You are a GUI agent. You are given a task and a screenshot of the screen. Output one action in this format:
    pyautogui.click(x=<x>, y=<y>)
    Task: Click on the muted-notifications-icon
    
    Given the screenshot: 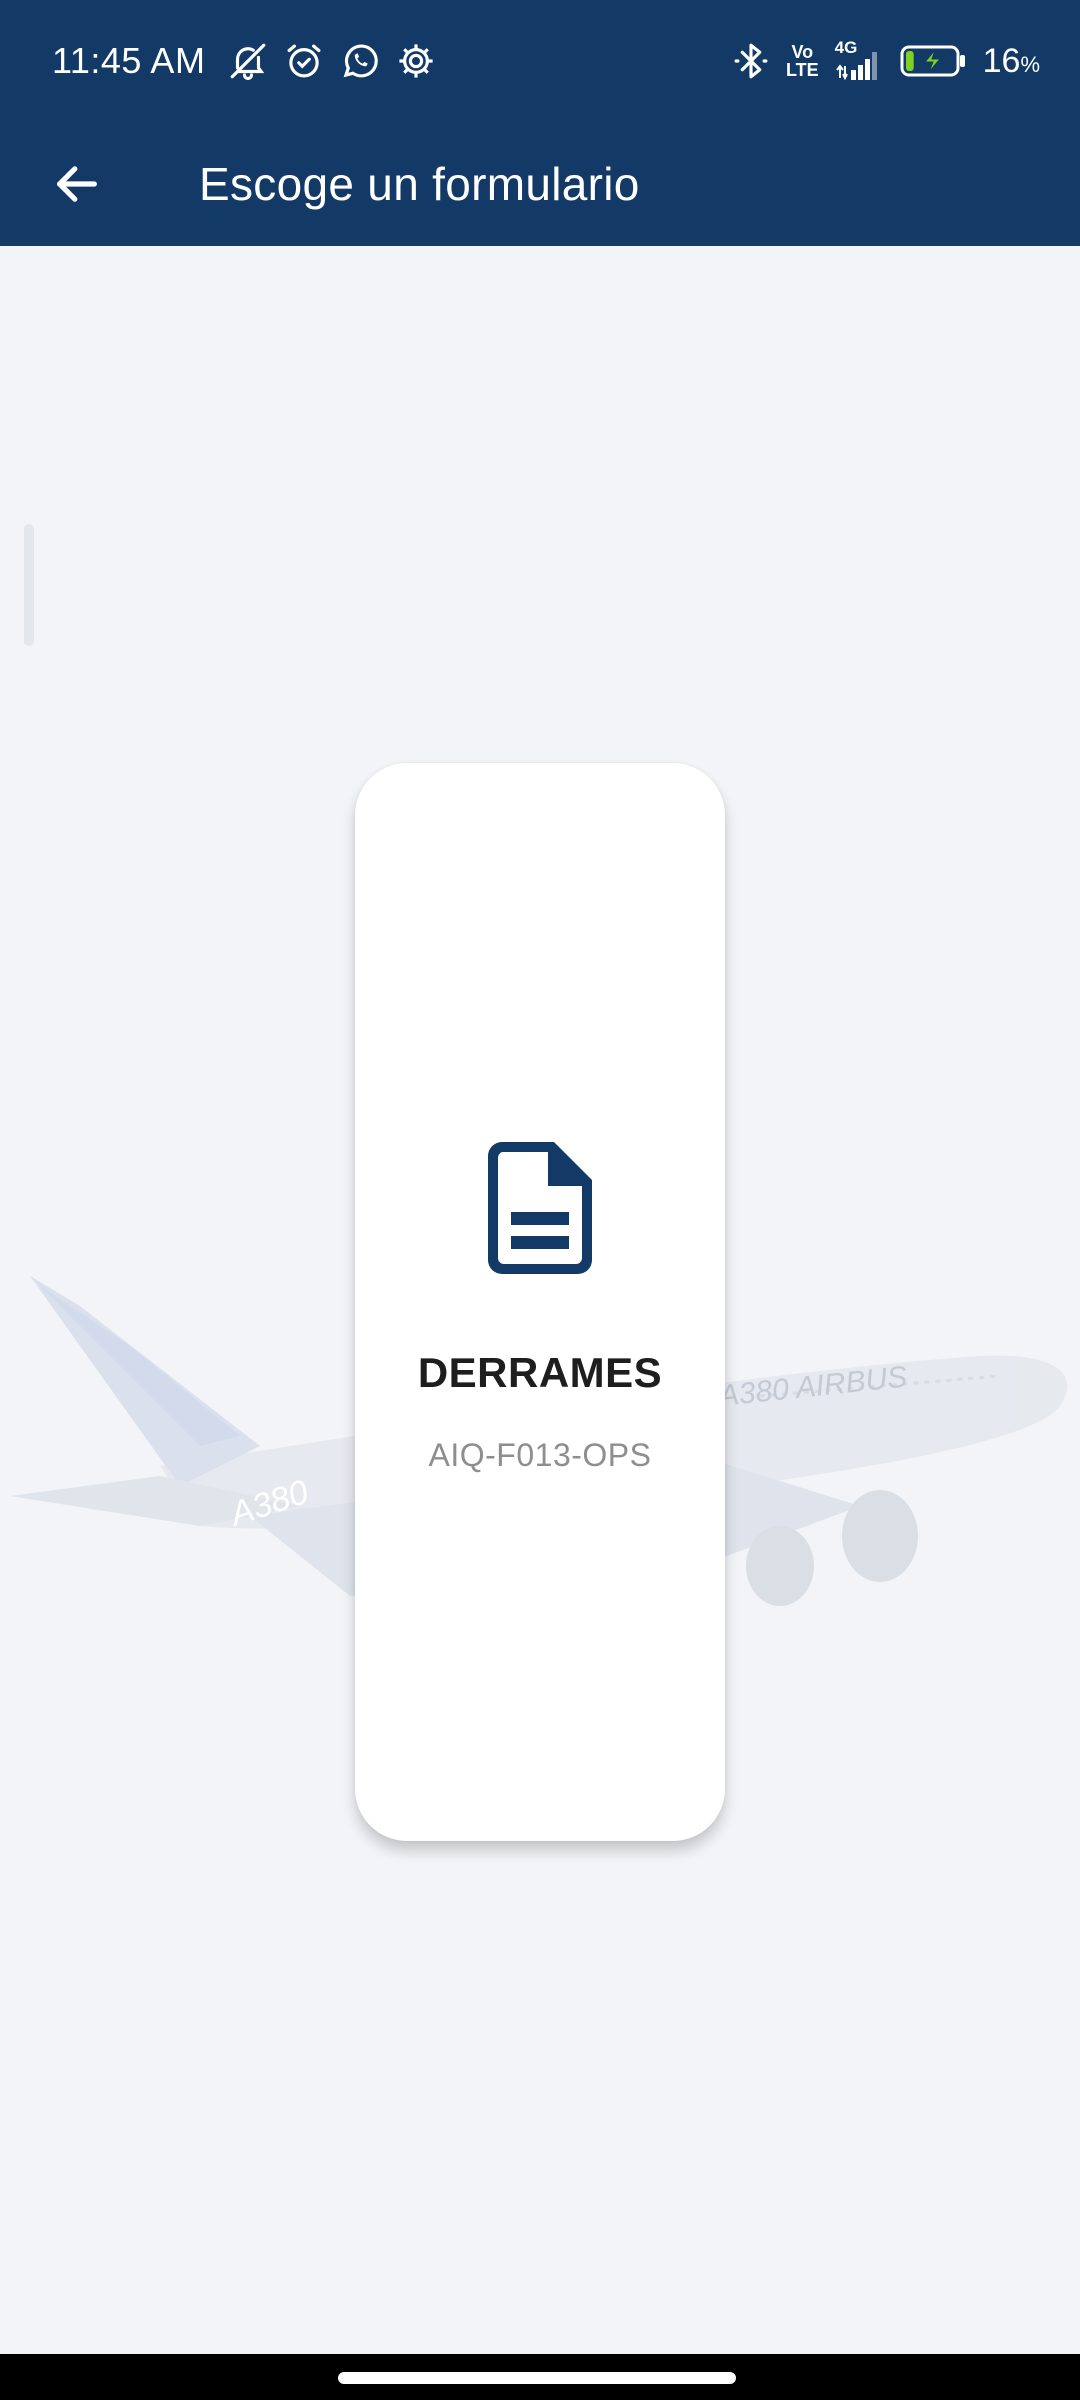 What is the action you would take?
    pyautogui.click(x=248, y=62)
    